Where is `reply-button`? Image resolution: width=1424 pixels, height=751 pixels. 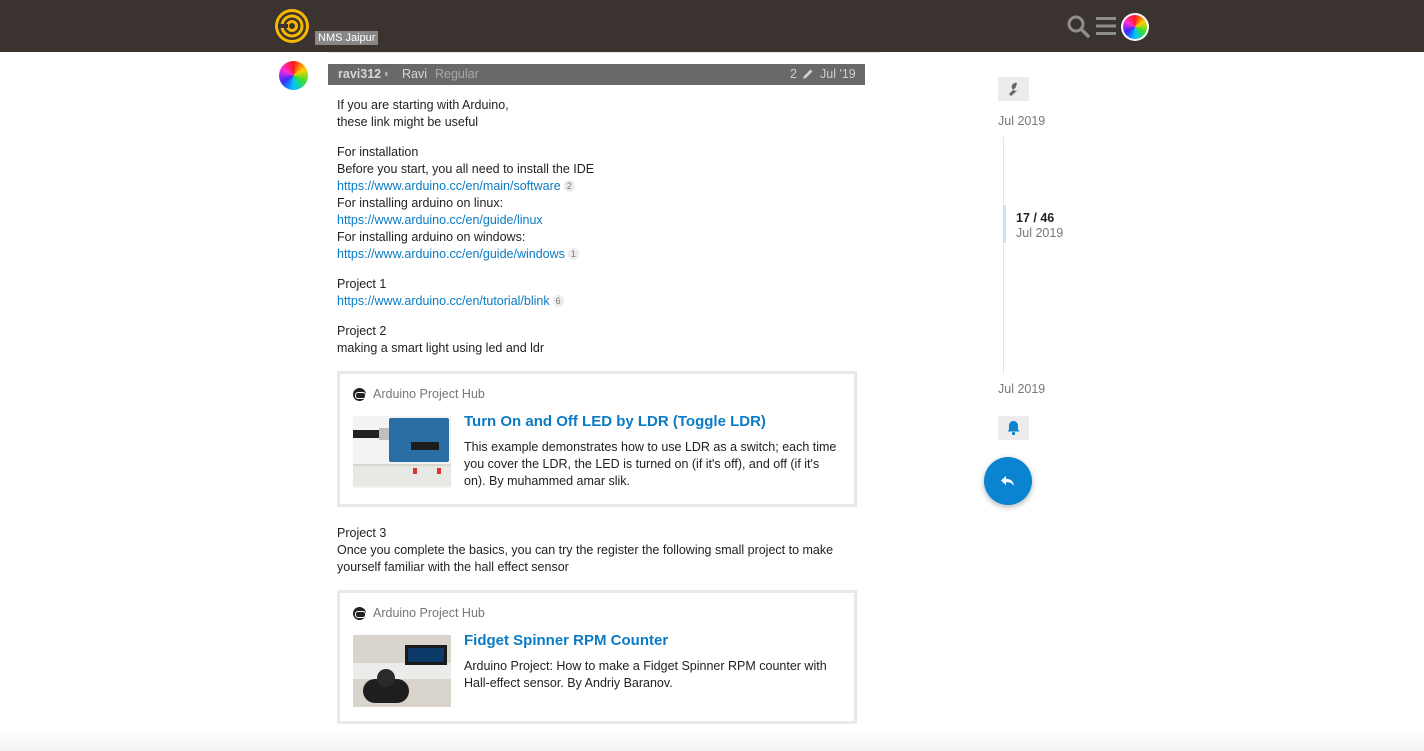 reply-button is located at coordinates (1008, 481).